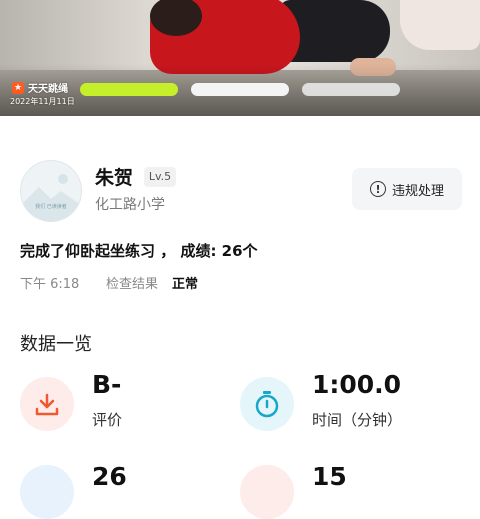  What do you see at coordinates (109, 476) in the screenshot?
I see `count-value: 26` at bounding box center [109, 476].